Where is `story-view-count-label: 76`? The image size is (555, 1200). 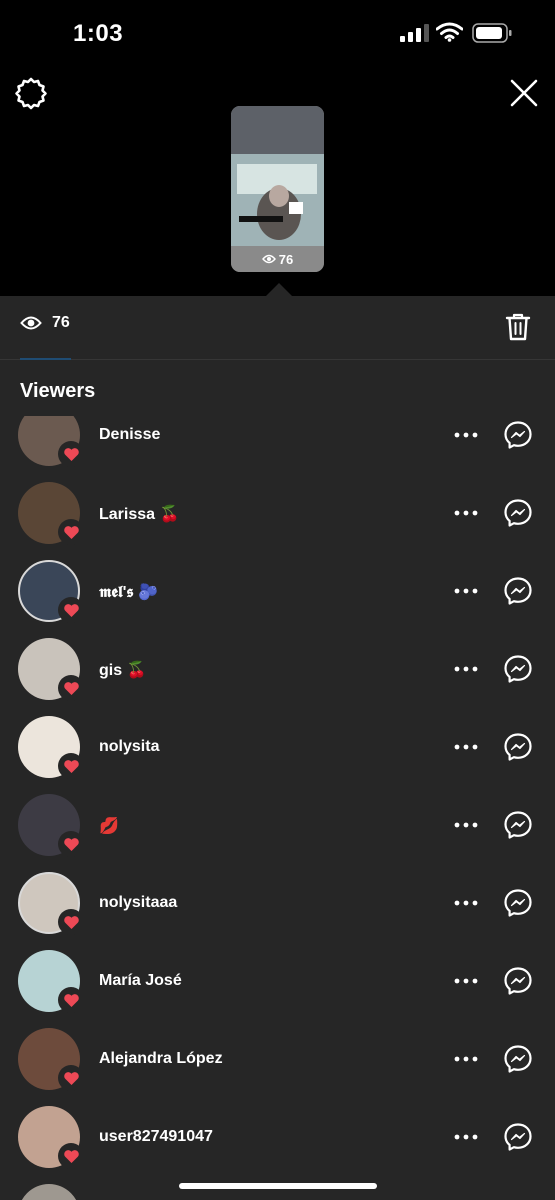 story-view-count-label: 76 is located at coordinates (286, 259).